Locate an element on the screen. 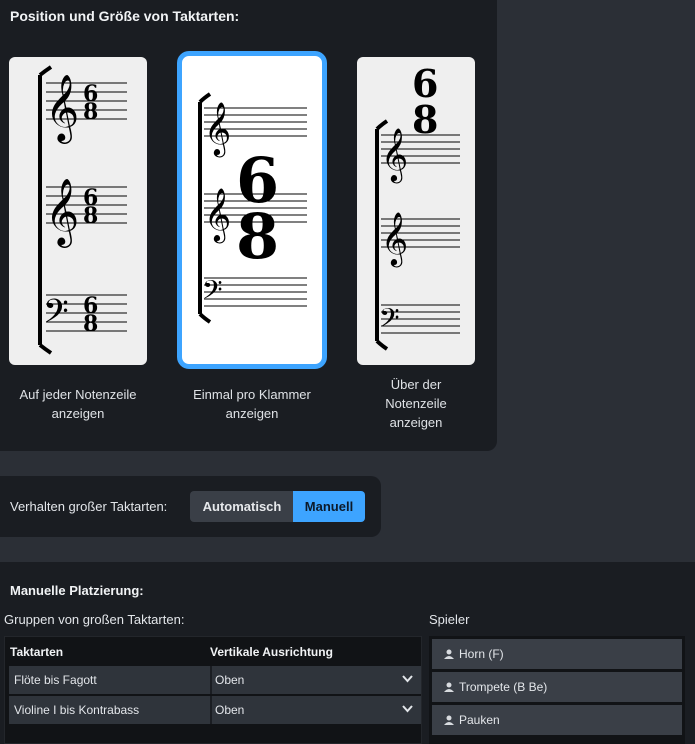  ts-den-above: 8 is located at coordinates (425, 119).